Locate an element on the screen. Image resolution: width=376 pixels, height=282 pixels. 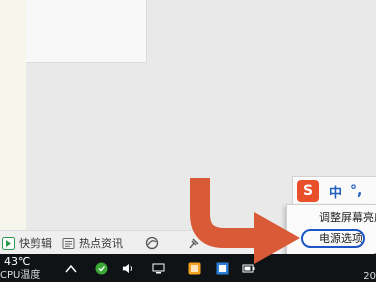
volume-icon is located at coordinates (128, 268).